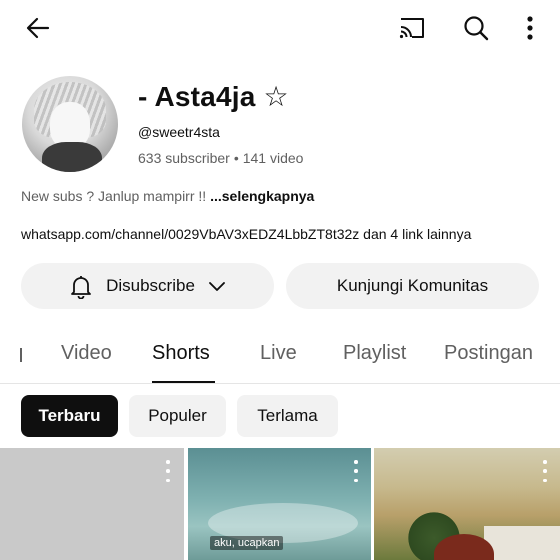 This screenshot has width=560, height=560. Describe the element at coordinates (488, 353) in the screenshot. I see `tab-postingan: Postingan` at that location.